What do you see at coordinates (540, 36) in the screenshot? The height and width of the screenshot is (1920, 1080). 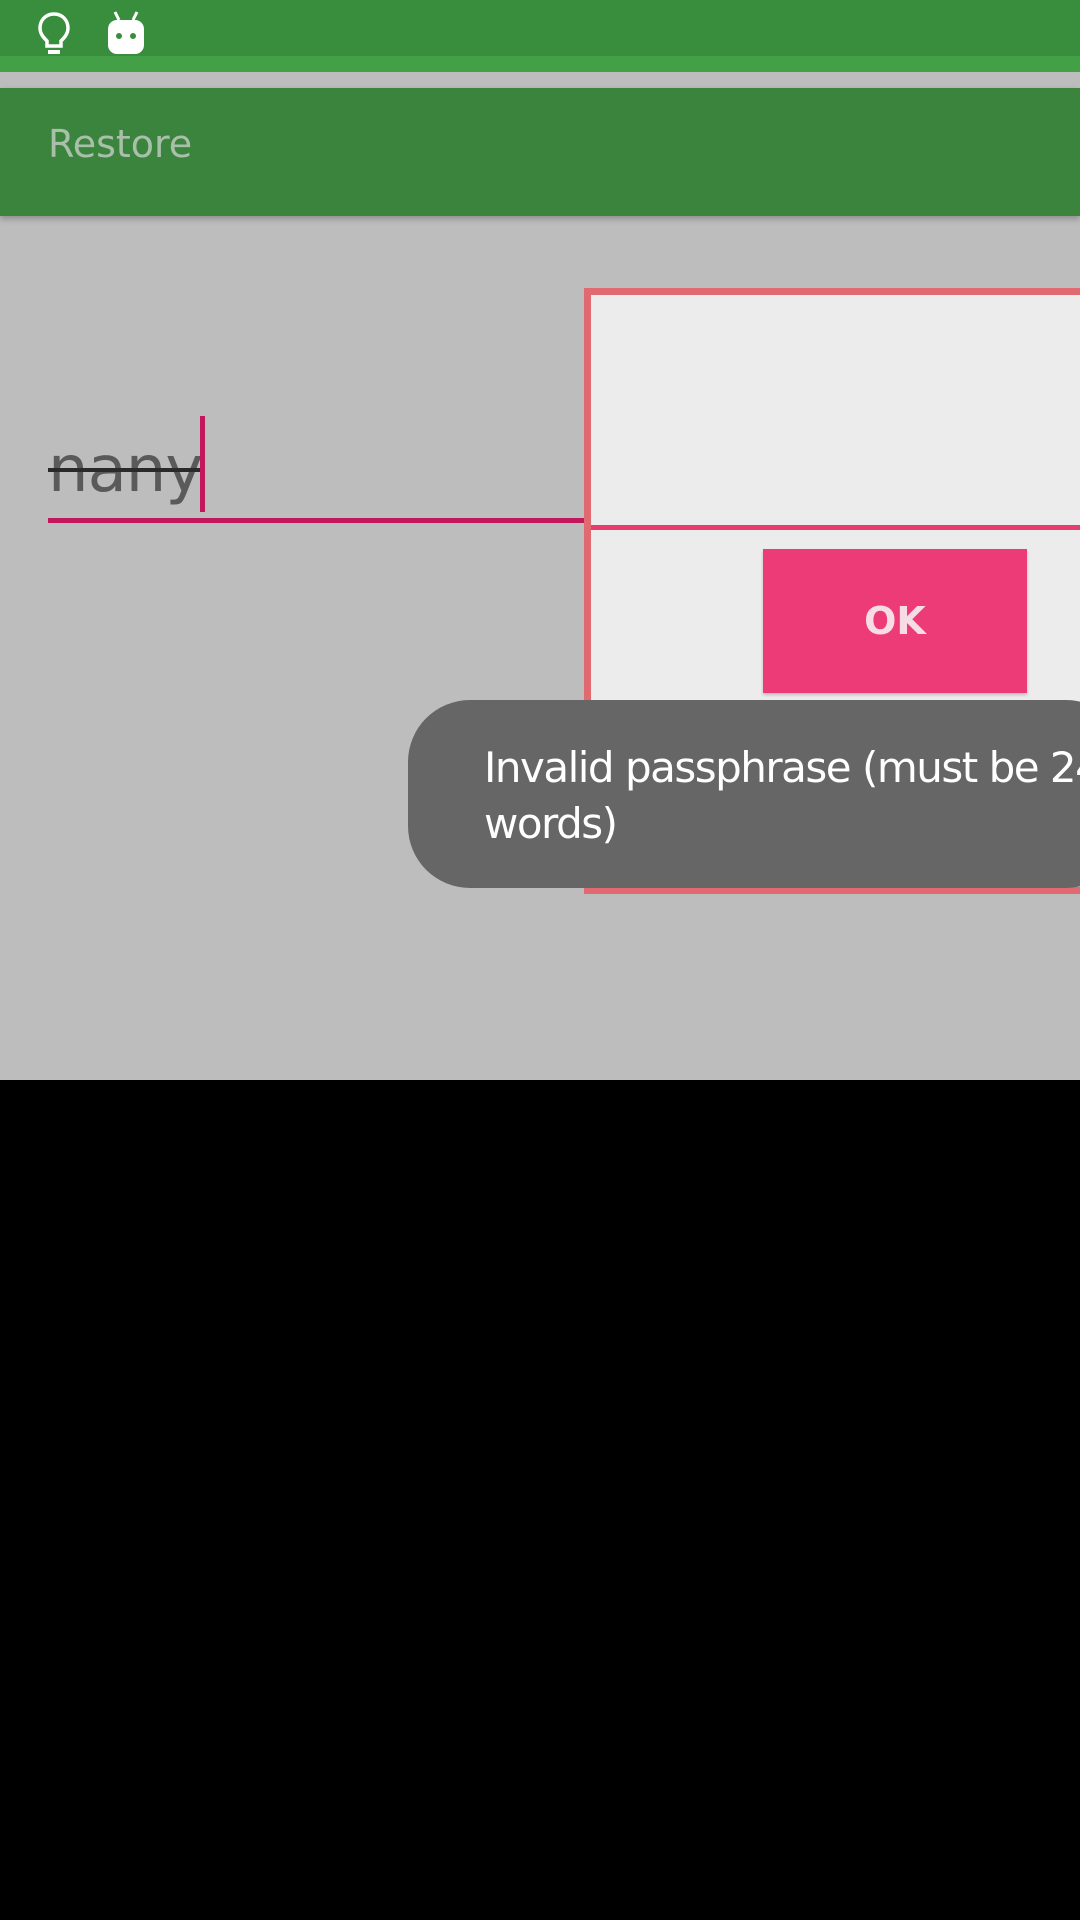 I see `status-bar` at bounding box center [540, 36].